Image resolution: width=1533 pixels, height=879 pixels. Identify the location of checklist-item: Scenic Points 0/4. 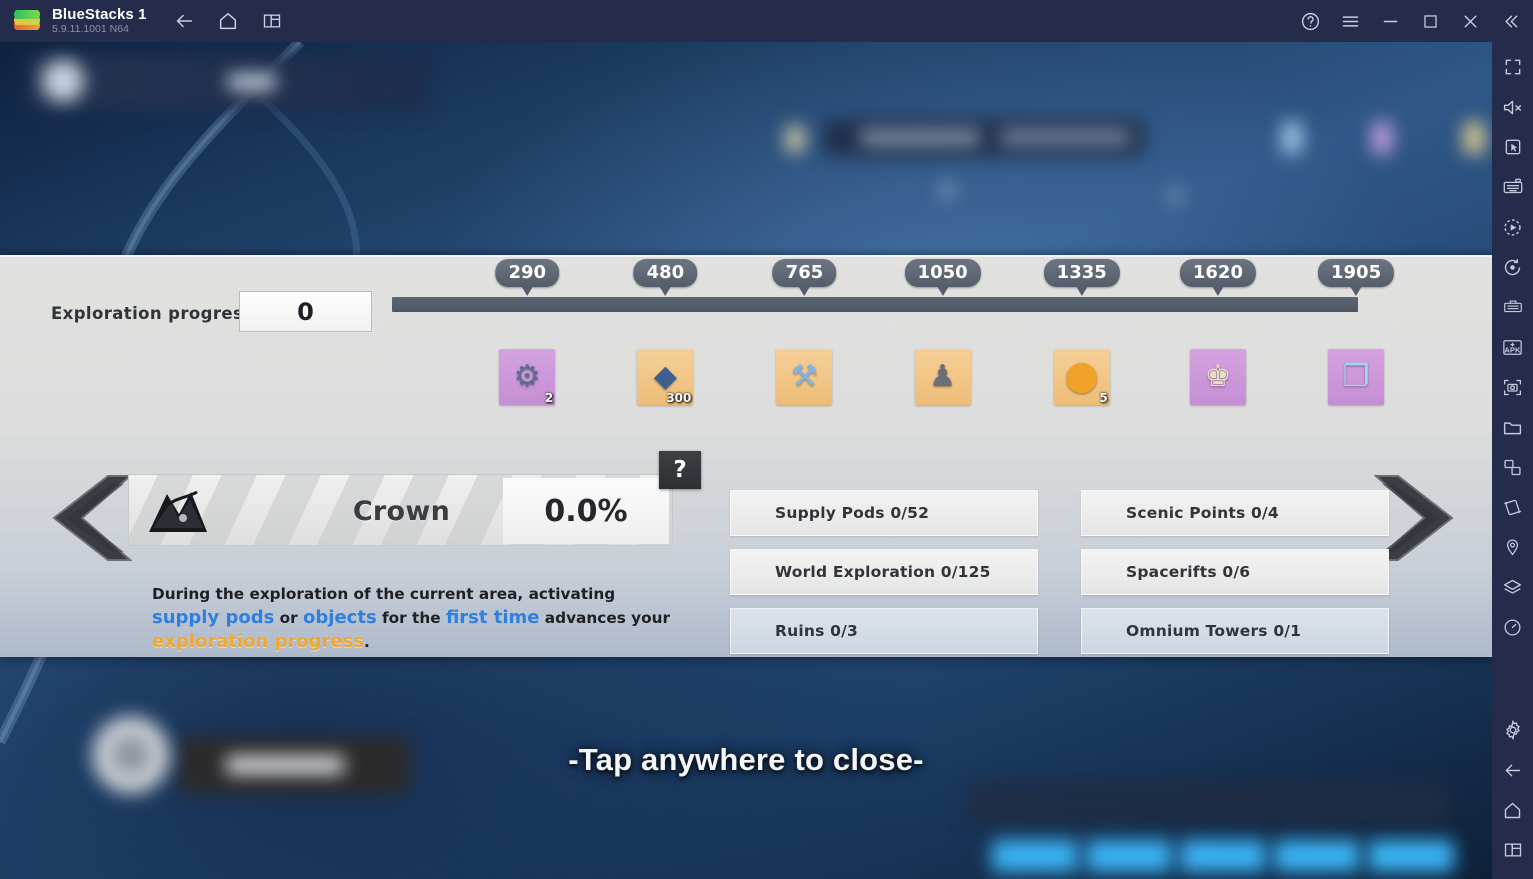
(1235, 513).